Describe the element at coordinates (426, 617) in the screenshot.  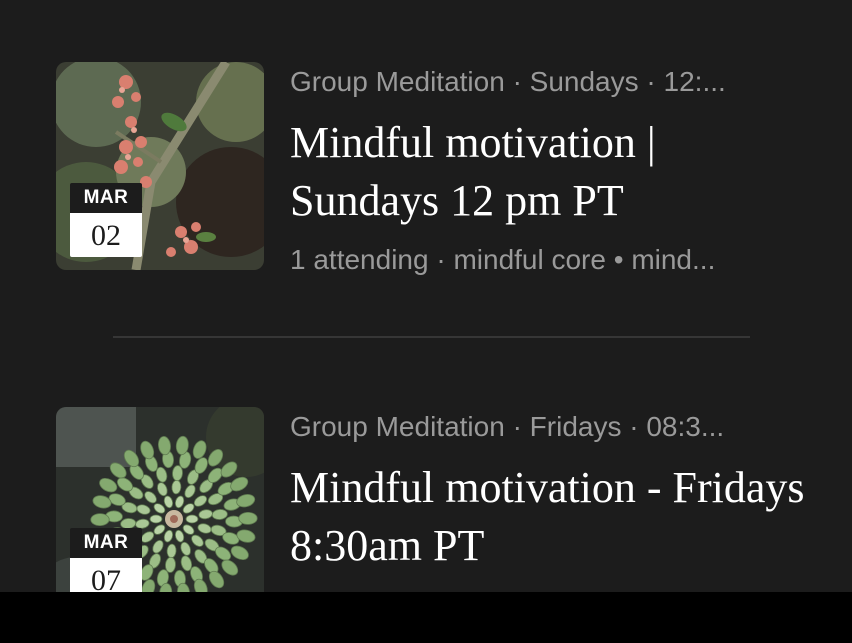
I see `bottom-bar` at that location.